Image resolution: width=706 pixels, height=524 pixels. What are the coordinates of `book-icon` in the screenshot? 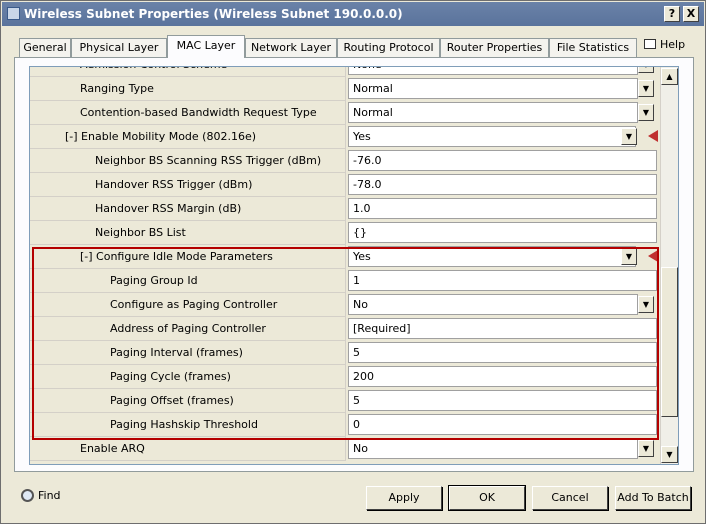 It's located at (650, 44).